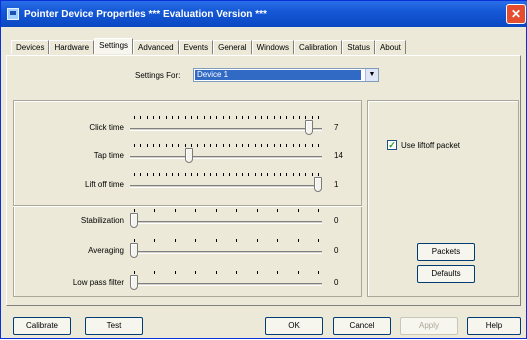 This screenshot has height=340, width=527. What do you see at coordinates (108, 155) in the screenshot?
I see `tap-time-label: Tap time` at bounding box center [108, 155].